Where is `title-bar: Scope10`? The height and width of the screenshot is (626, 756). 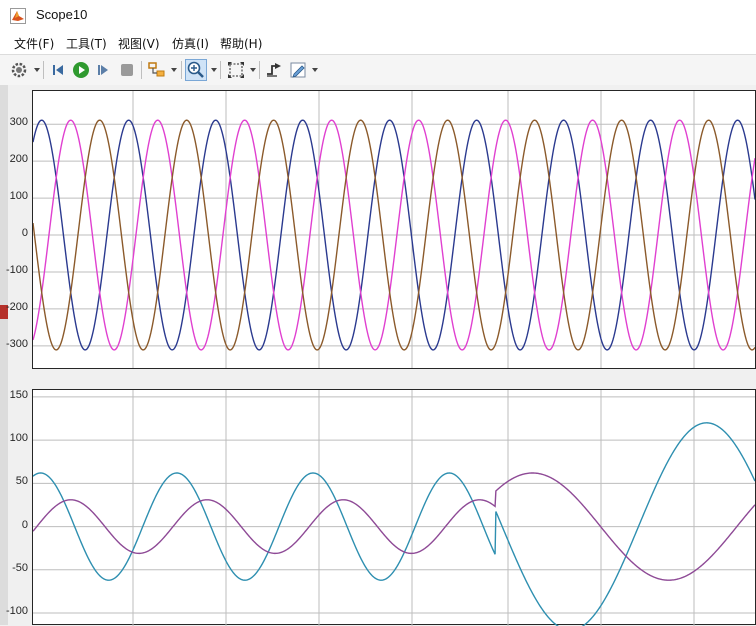 title-bar: Scope10 is located at coordinates (378, 16).